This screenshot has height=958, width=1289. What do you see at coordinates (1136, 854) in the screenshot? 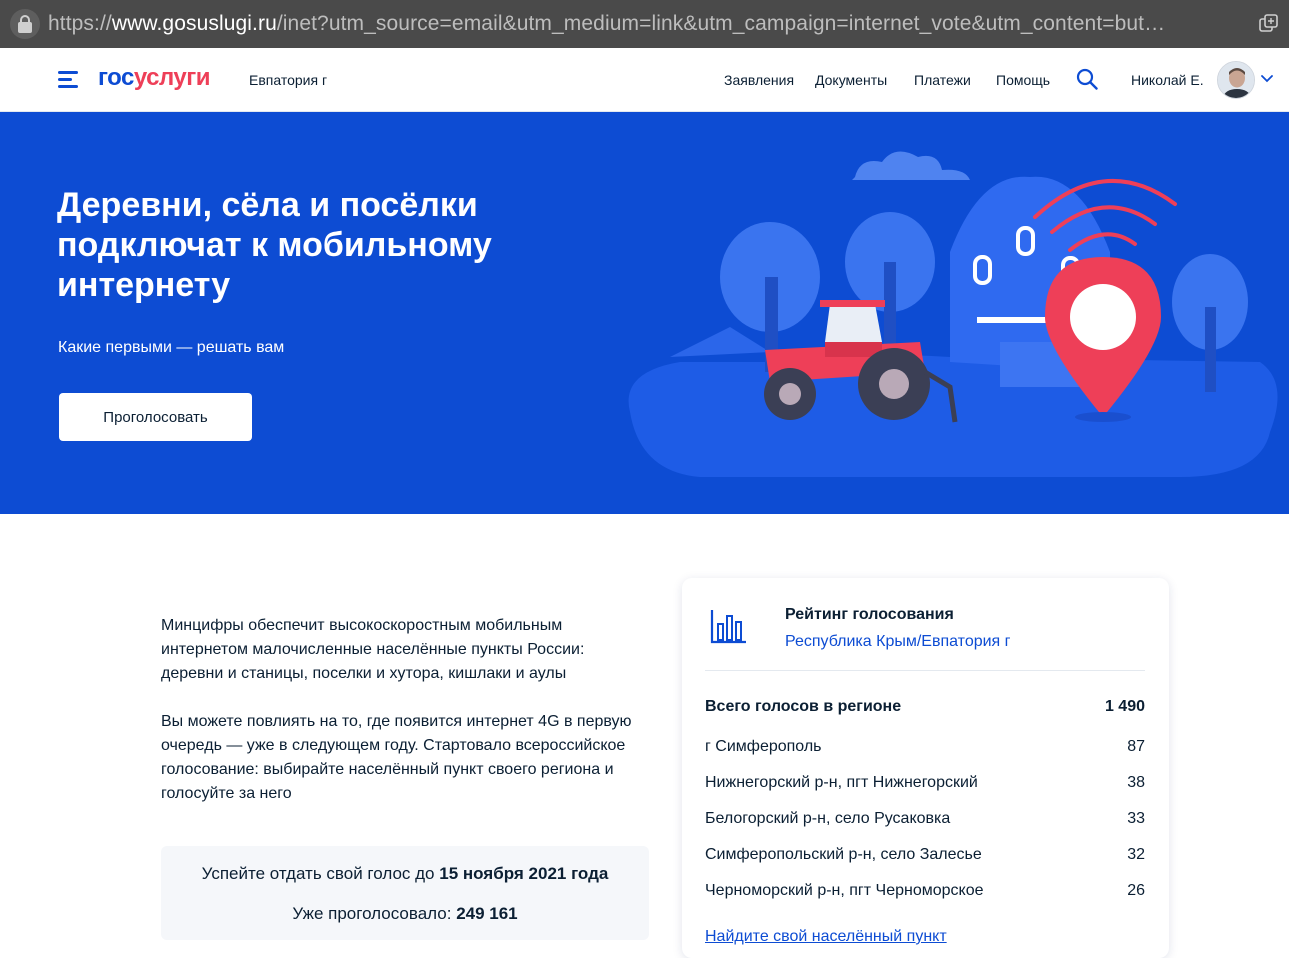
I see `rating-row-votes: 32` at bounding box center [1136, 854].